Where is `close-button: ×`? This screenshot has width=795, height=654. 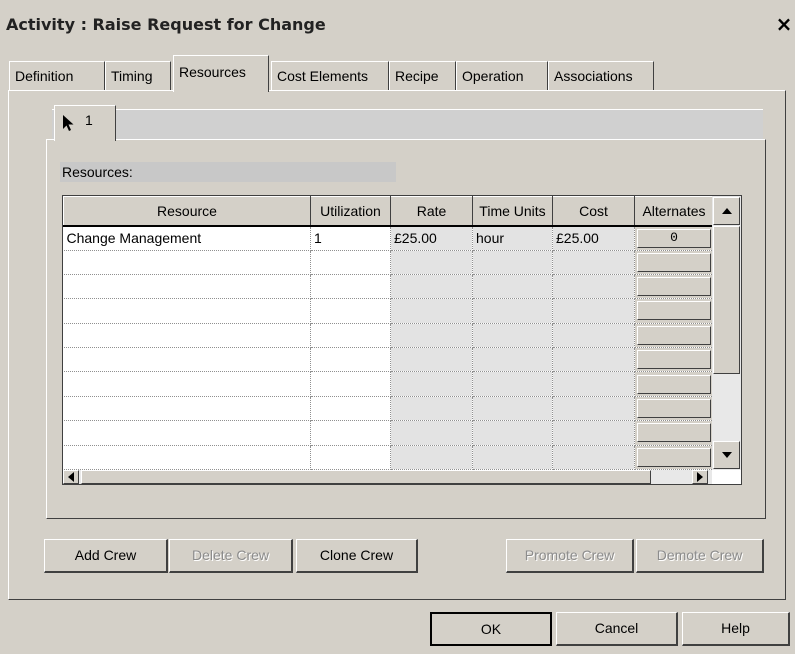 close-button: × is located at coordinates (784, 24).